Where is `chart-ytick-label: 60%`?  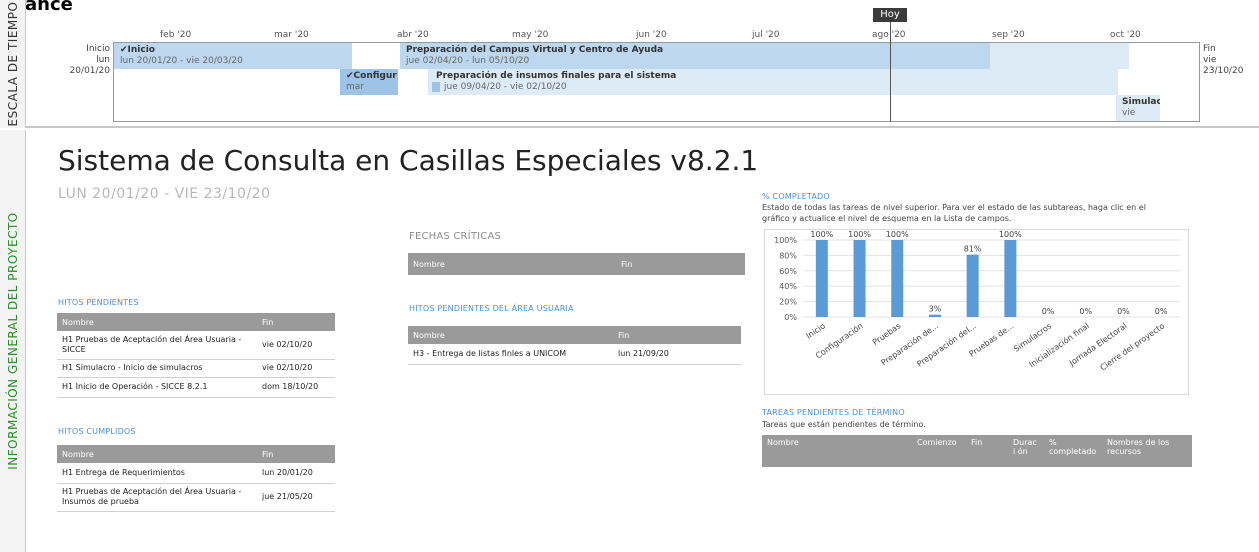 chart-ytick-label: 60% is located at coordinates (788, 271).